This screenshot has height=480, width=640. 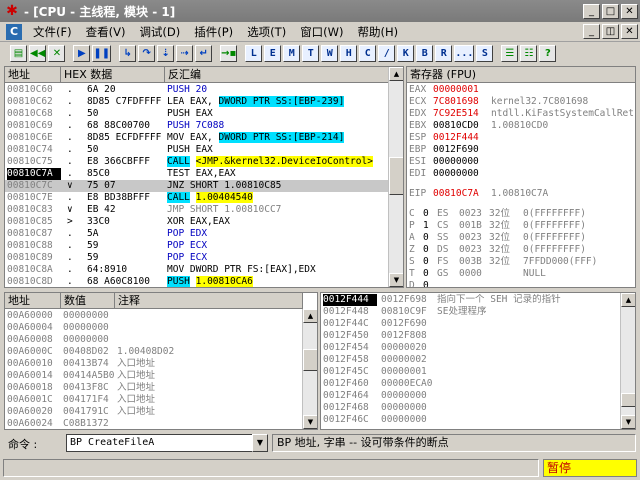 I want to click on cpu-window-button: C, so click(x=368, y=53).